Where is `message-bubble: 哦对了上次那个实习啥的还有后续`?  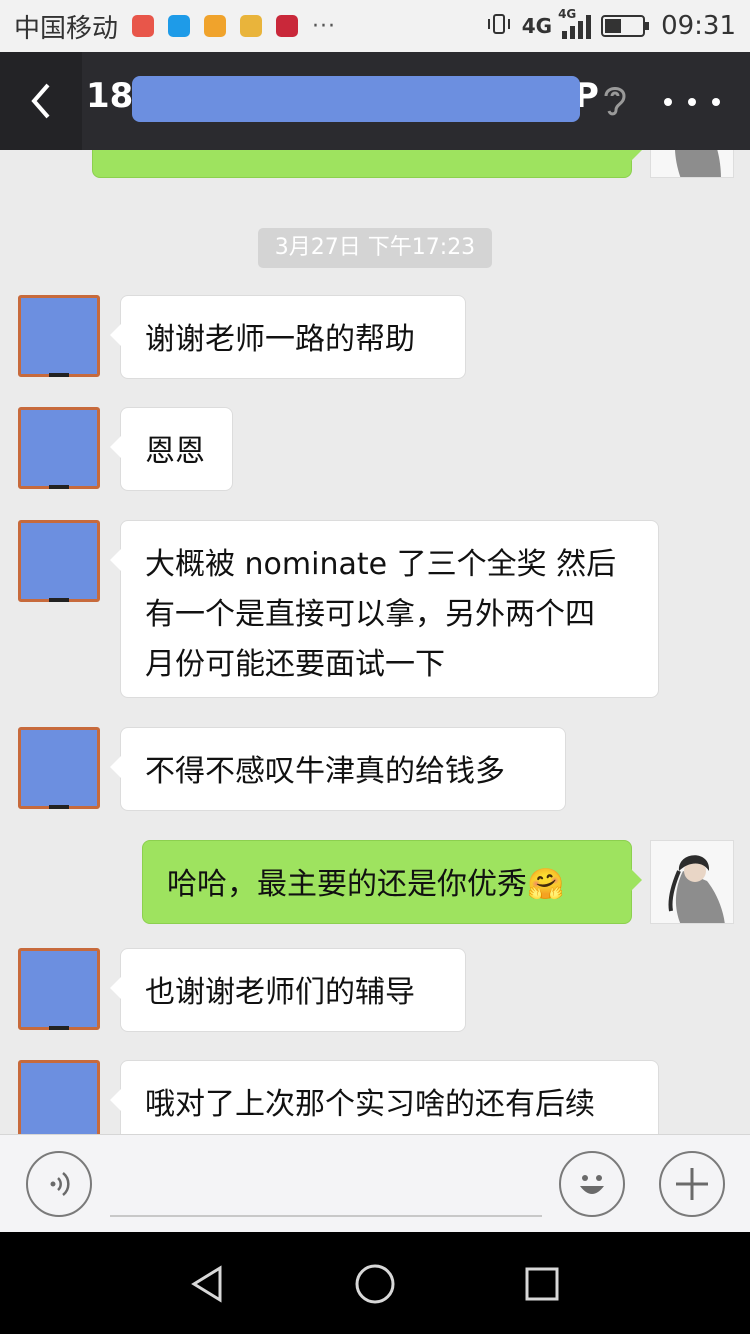 message-bubble: 哦对了上次那个实习啥的还有后续 is located at coordinates (384, 1097).